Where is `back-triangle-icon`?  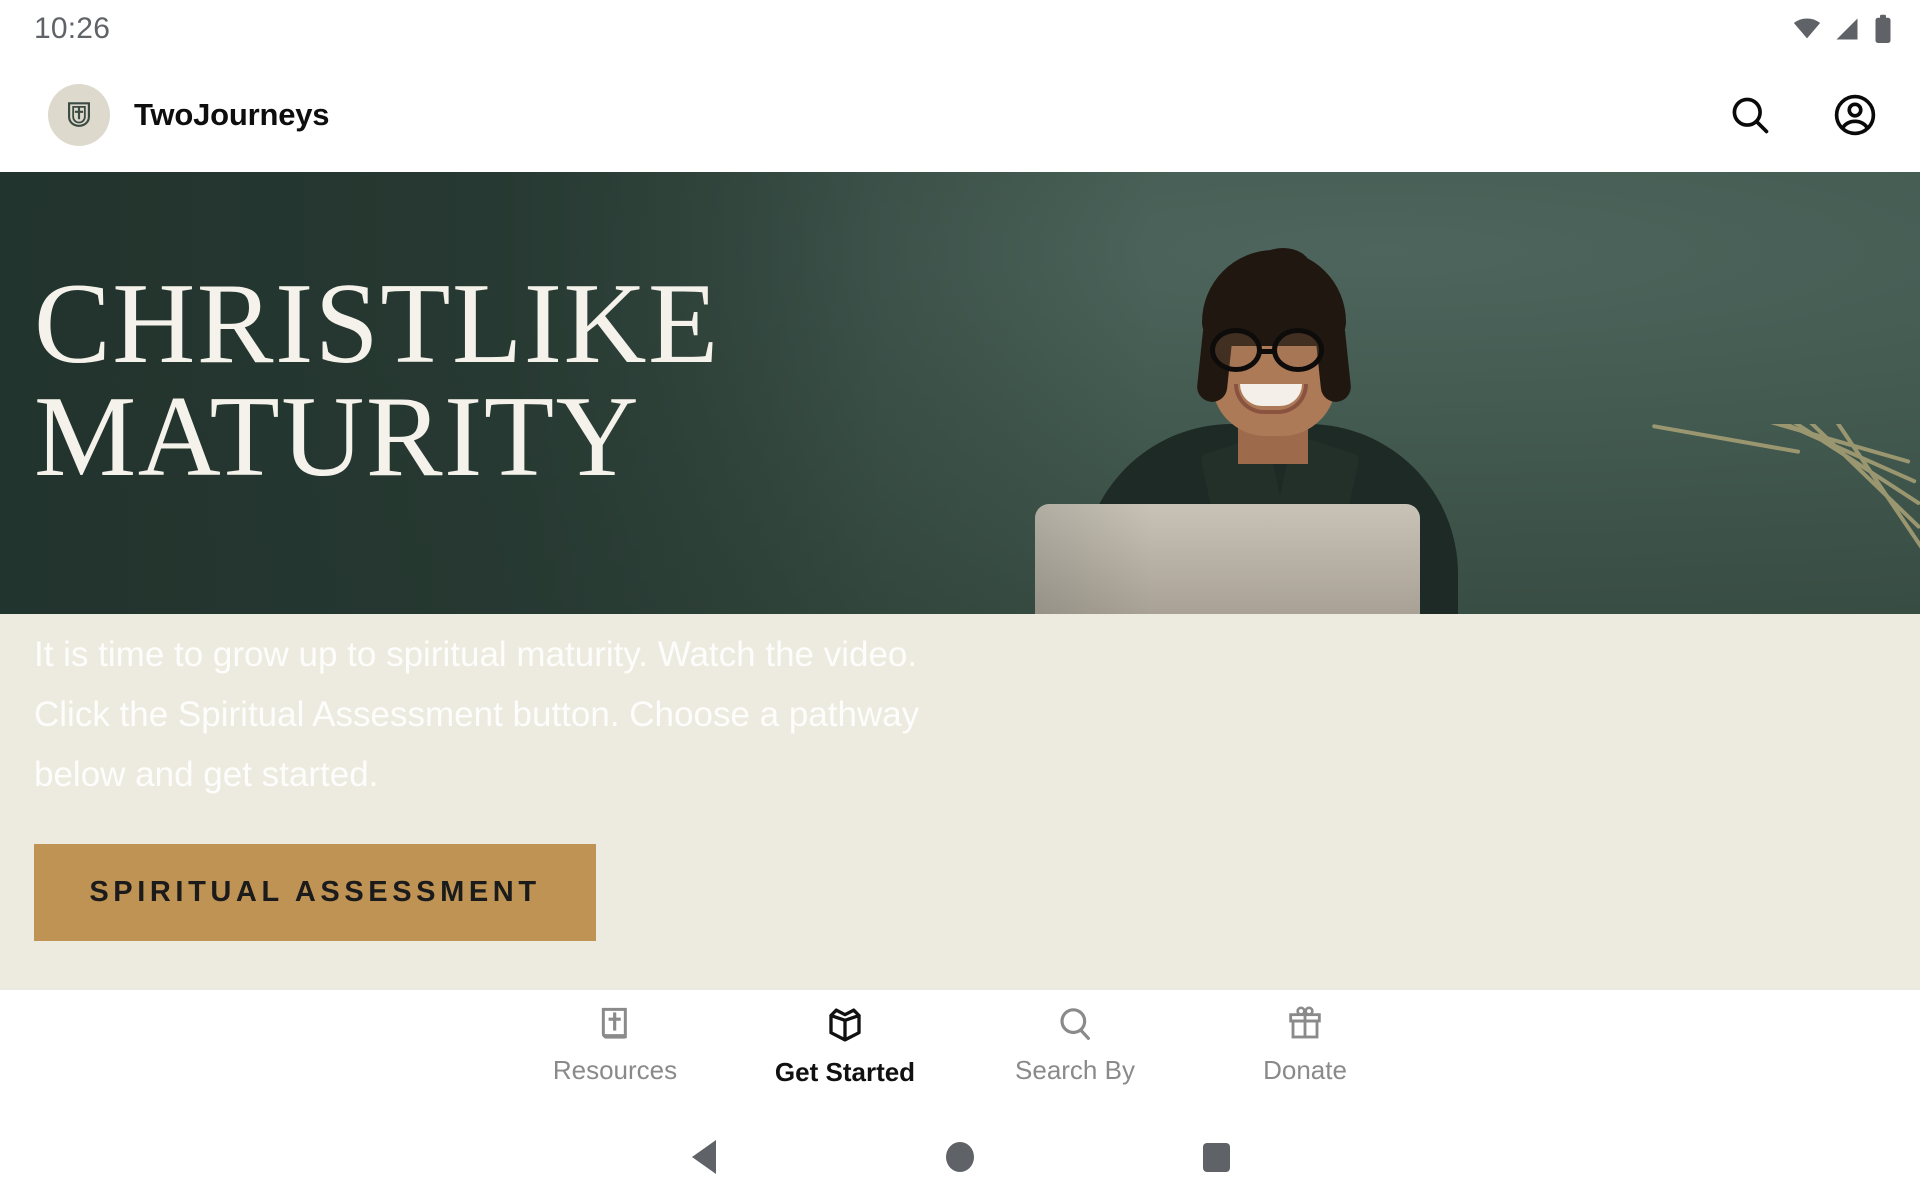
back-triangle-icon is located at coordinates (704, 1157).